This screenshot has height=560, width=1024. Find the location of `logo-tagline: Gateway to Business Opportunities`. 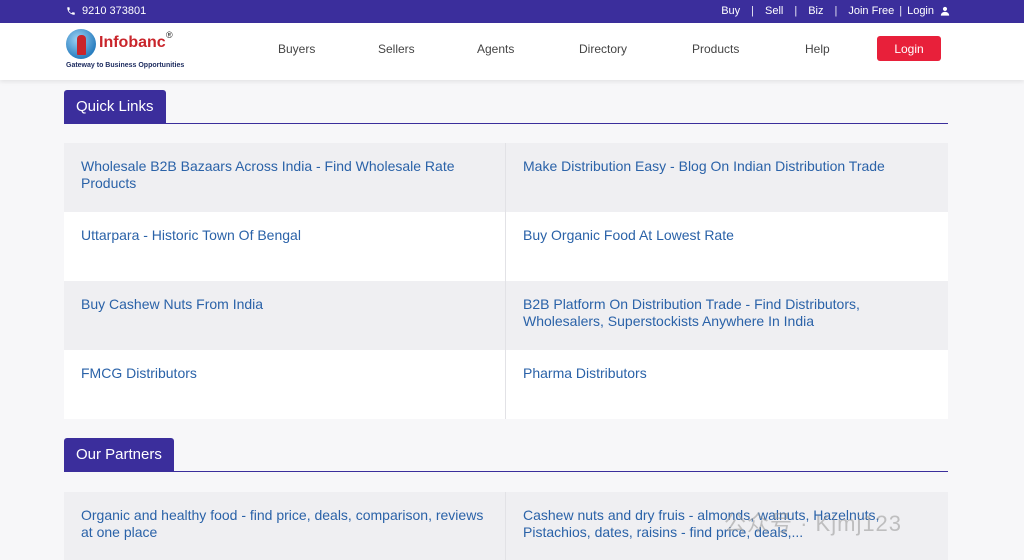

logo-tagline: Gateway to Business Opportunities is located at coordinates (125, 65).